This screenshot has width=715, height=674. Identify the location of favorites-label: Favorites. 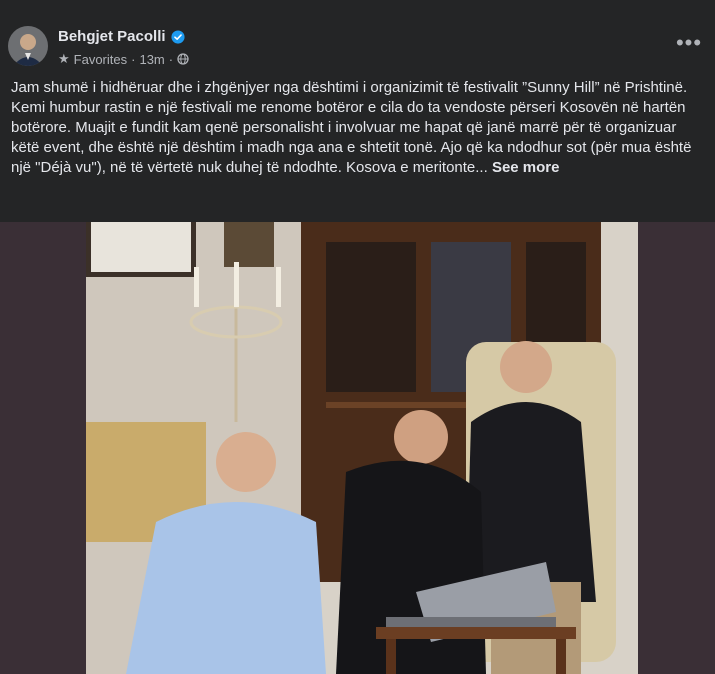
(100, 59).